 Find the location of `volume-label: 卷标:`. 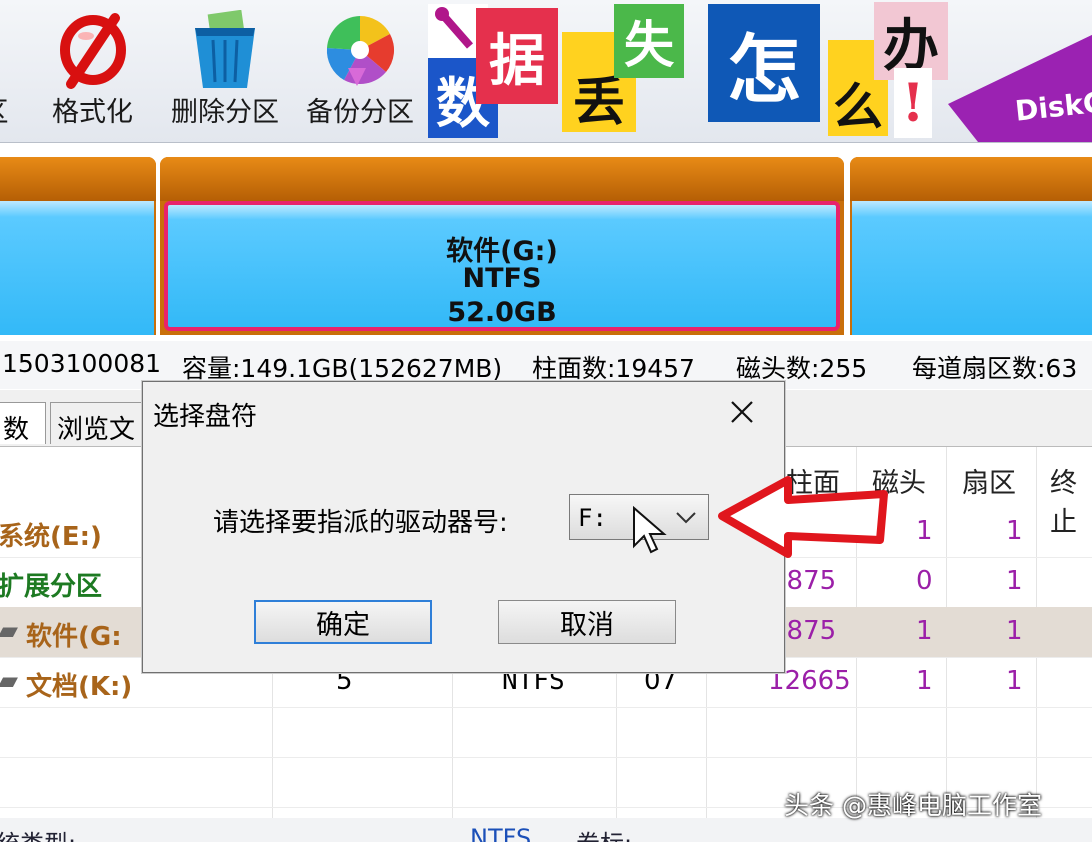

volume-label: 卷标: is located at coordinates (604, 833).